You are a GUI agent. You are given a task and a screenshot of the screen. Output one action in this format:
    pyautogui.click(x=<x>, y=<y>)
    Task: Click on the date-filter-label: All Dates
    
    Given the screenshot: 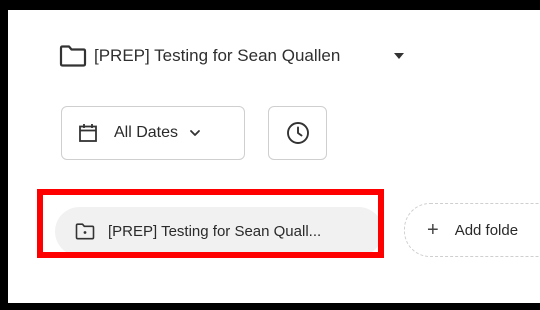 What is the action you would take?
    pyautogui.click(x=146, y=132)
    